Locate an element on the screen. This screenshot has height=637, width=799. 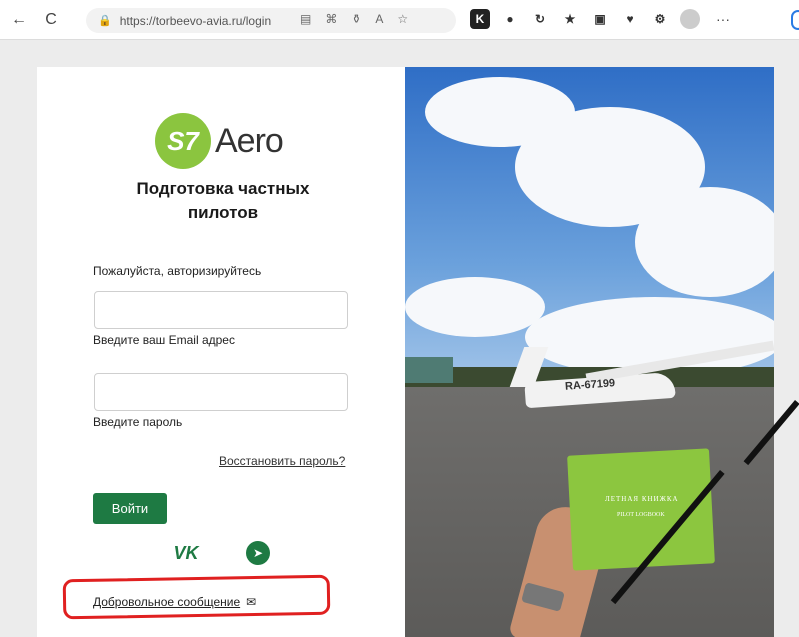
email-hint: Введите ваш Email адрес is located at coordinates (164, 340).